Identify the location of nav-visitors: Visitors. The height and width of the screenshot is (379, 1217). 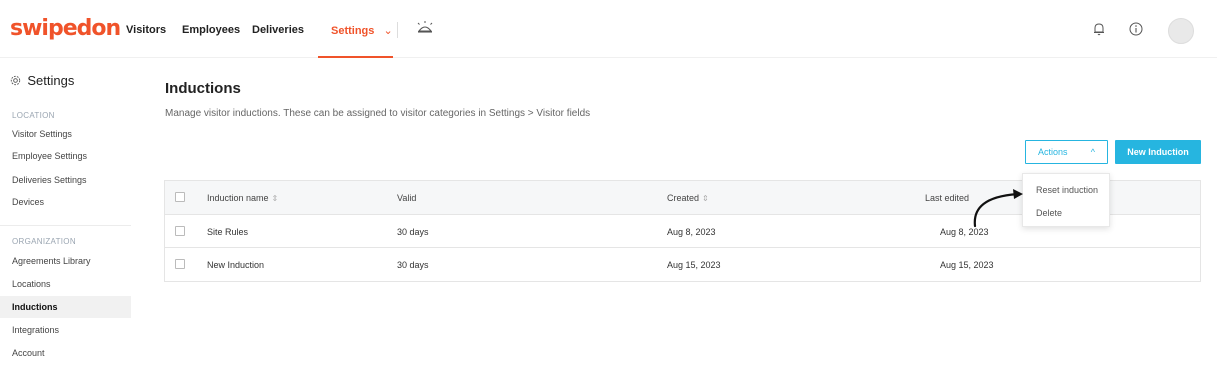
(146, 30).